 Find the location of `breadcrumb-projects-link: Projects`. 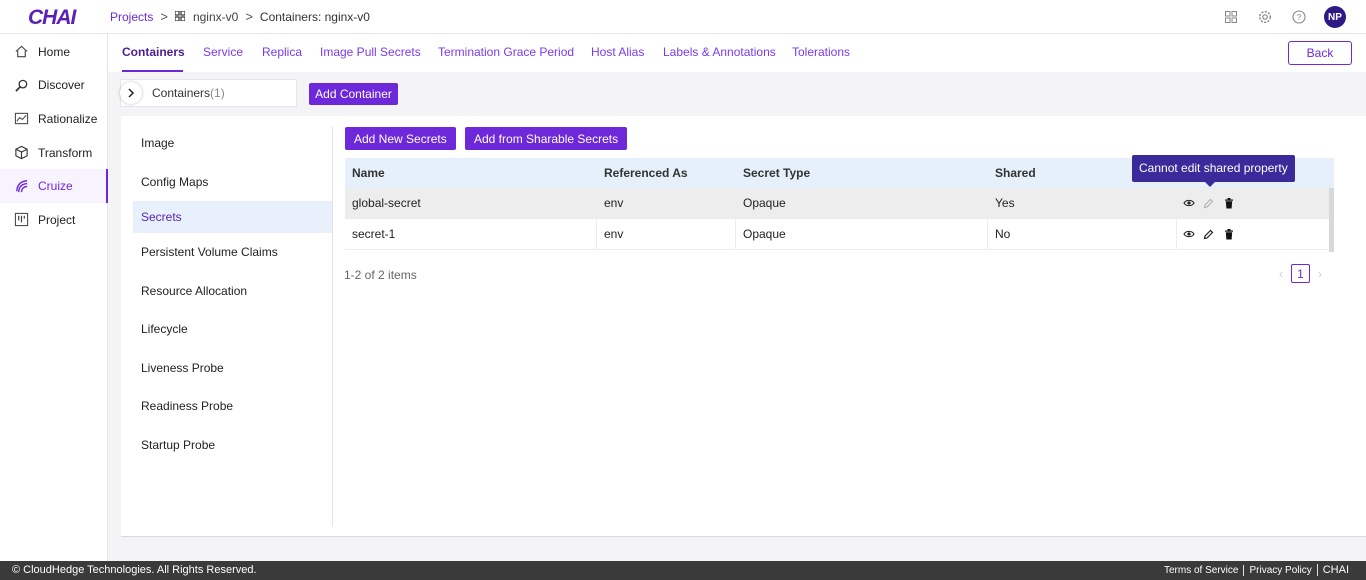

breadcrumb-projects-link: Projects is located at coordinates (131, 17).